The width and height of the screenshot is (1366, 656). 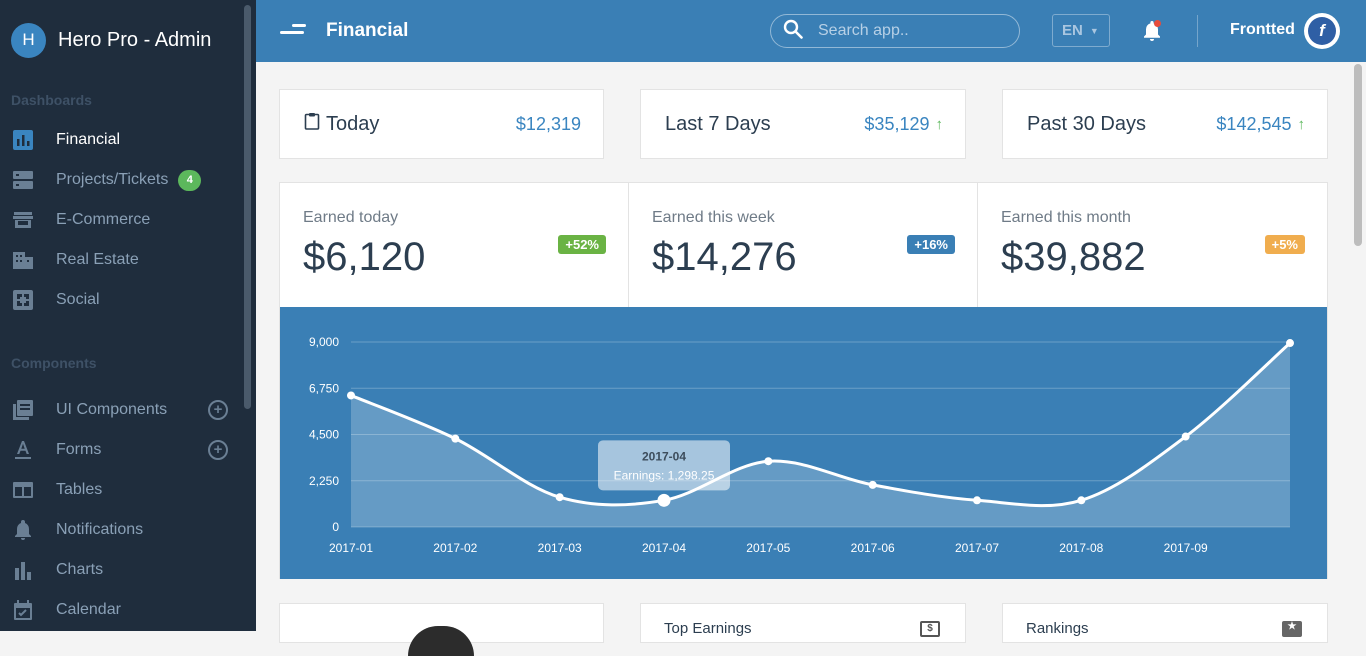 I want to click on earned-today-card: Earned today $6,120 +52%, so click(x=454, y=245).